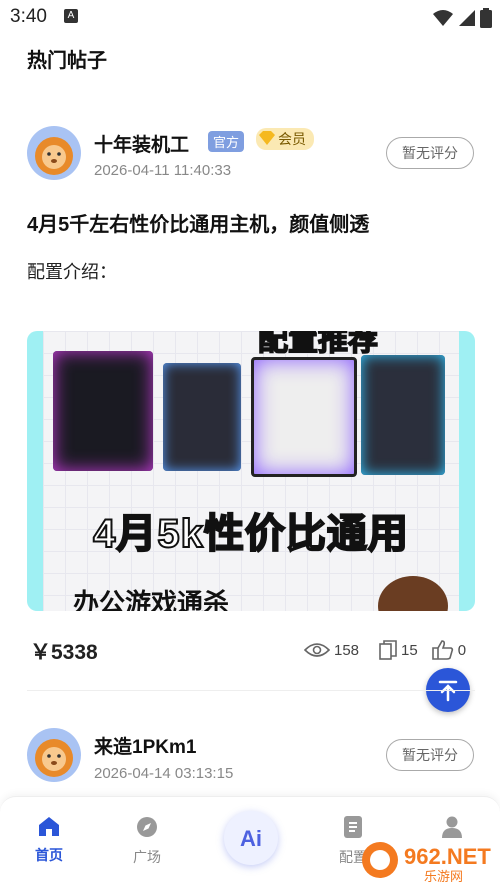  Describe the element at coordinates (141, 143) in the screenshot. I see `author-name: 十年装机工` at that location.